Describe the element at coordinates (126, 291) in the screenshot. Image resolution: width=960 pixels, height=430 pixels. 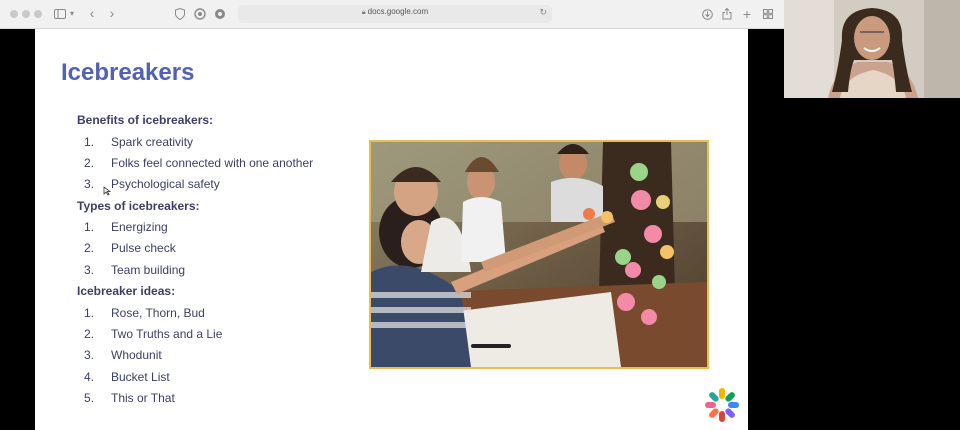
I see `section-heading-ideas: Icebreaker ideas:` at that location.